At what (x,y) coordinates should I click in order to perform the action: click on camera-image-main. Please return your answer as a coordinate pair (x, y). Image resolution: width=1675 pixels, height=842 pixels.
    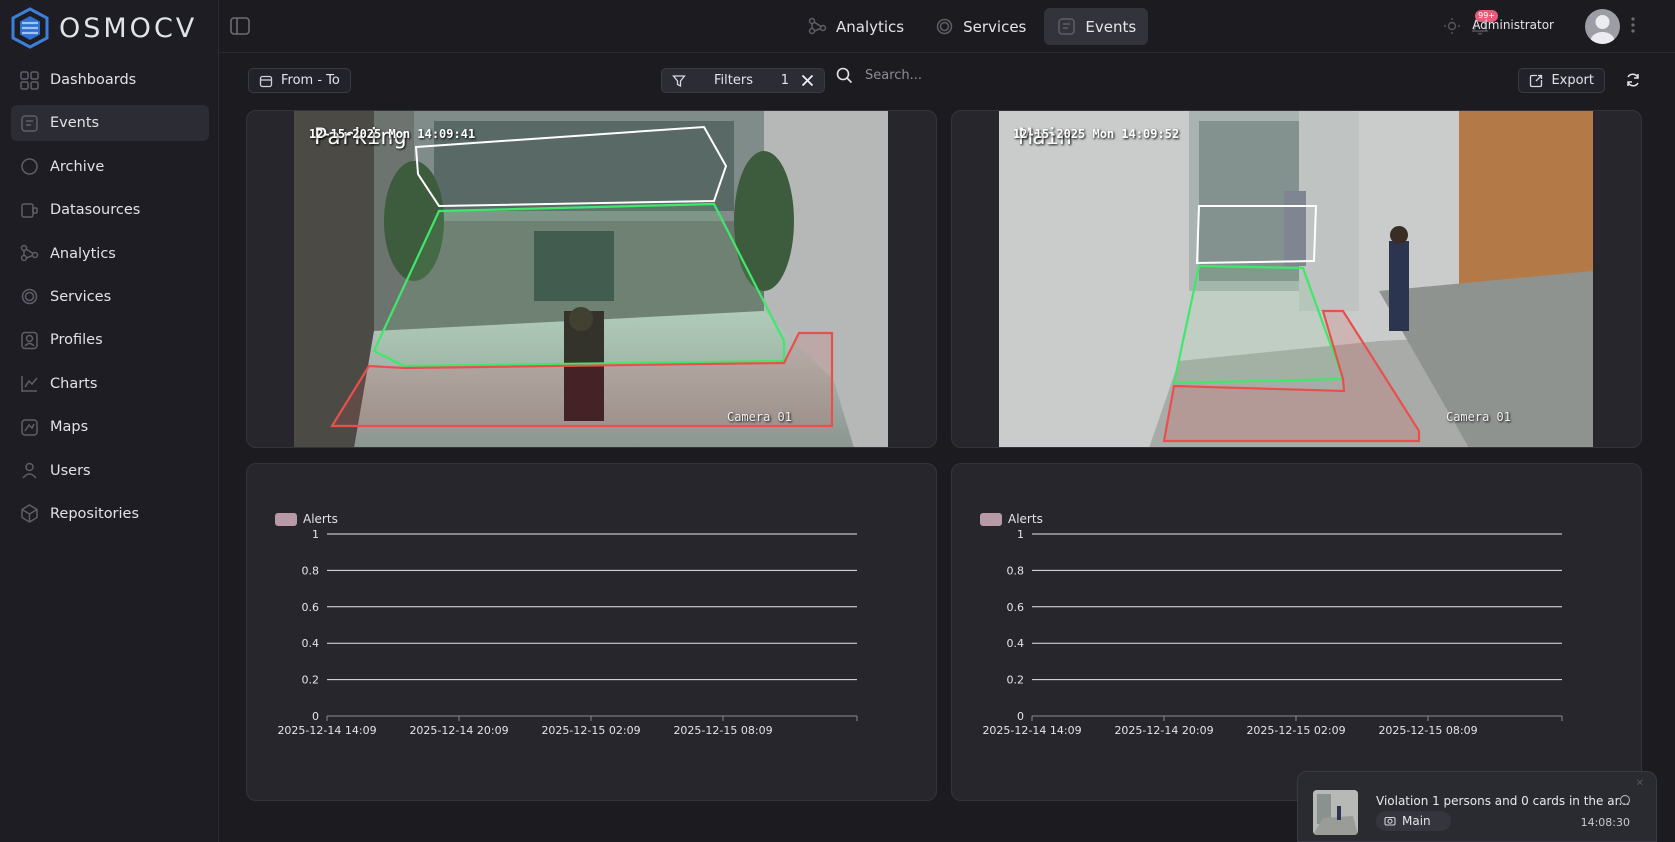
    Looking at the image, I should click on (1296, 279).